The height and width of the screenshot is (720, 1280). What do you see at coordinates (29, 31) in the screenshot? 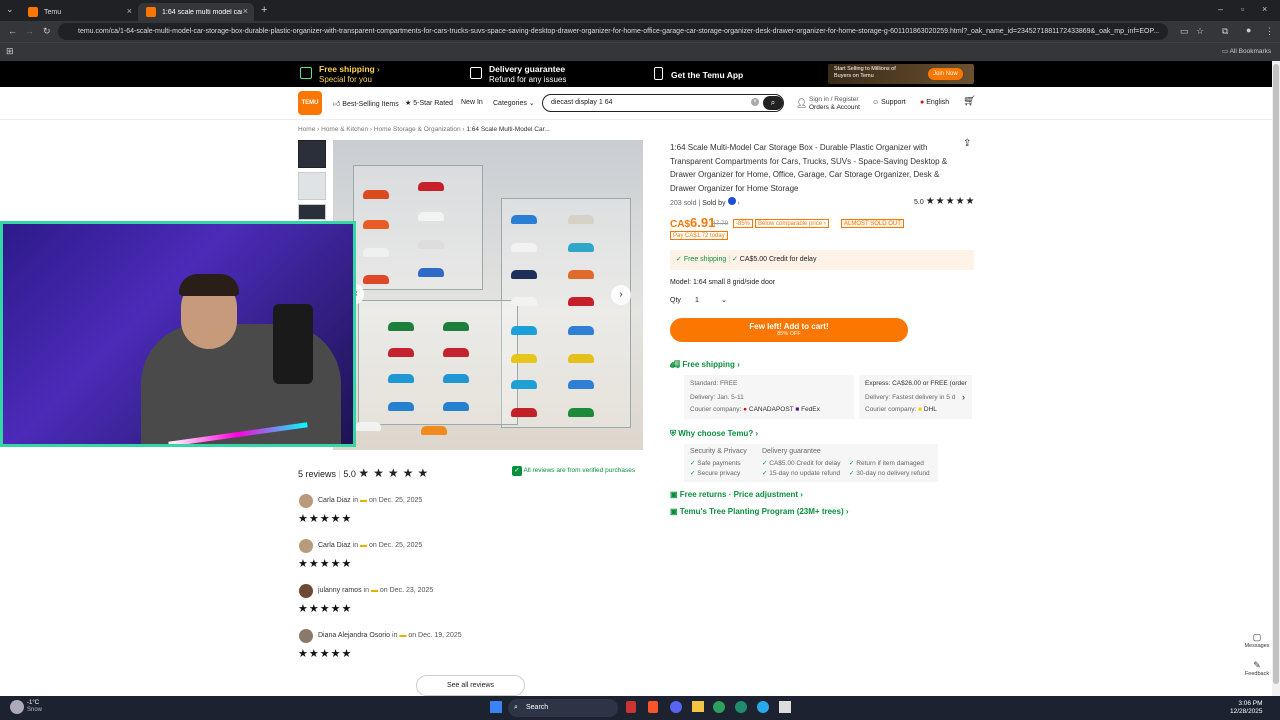
I see `forward-icon: →` at bounding box center [29, 31].